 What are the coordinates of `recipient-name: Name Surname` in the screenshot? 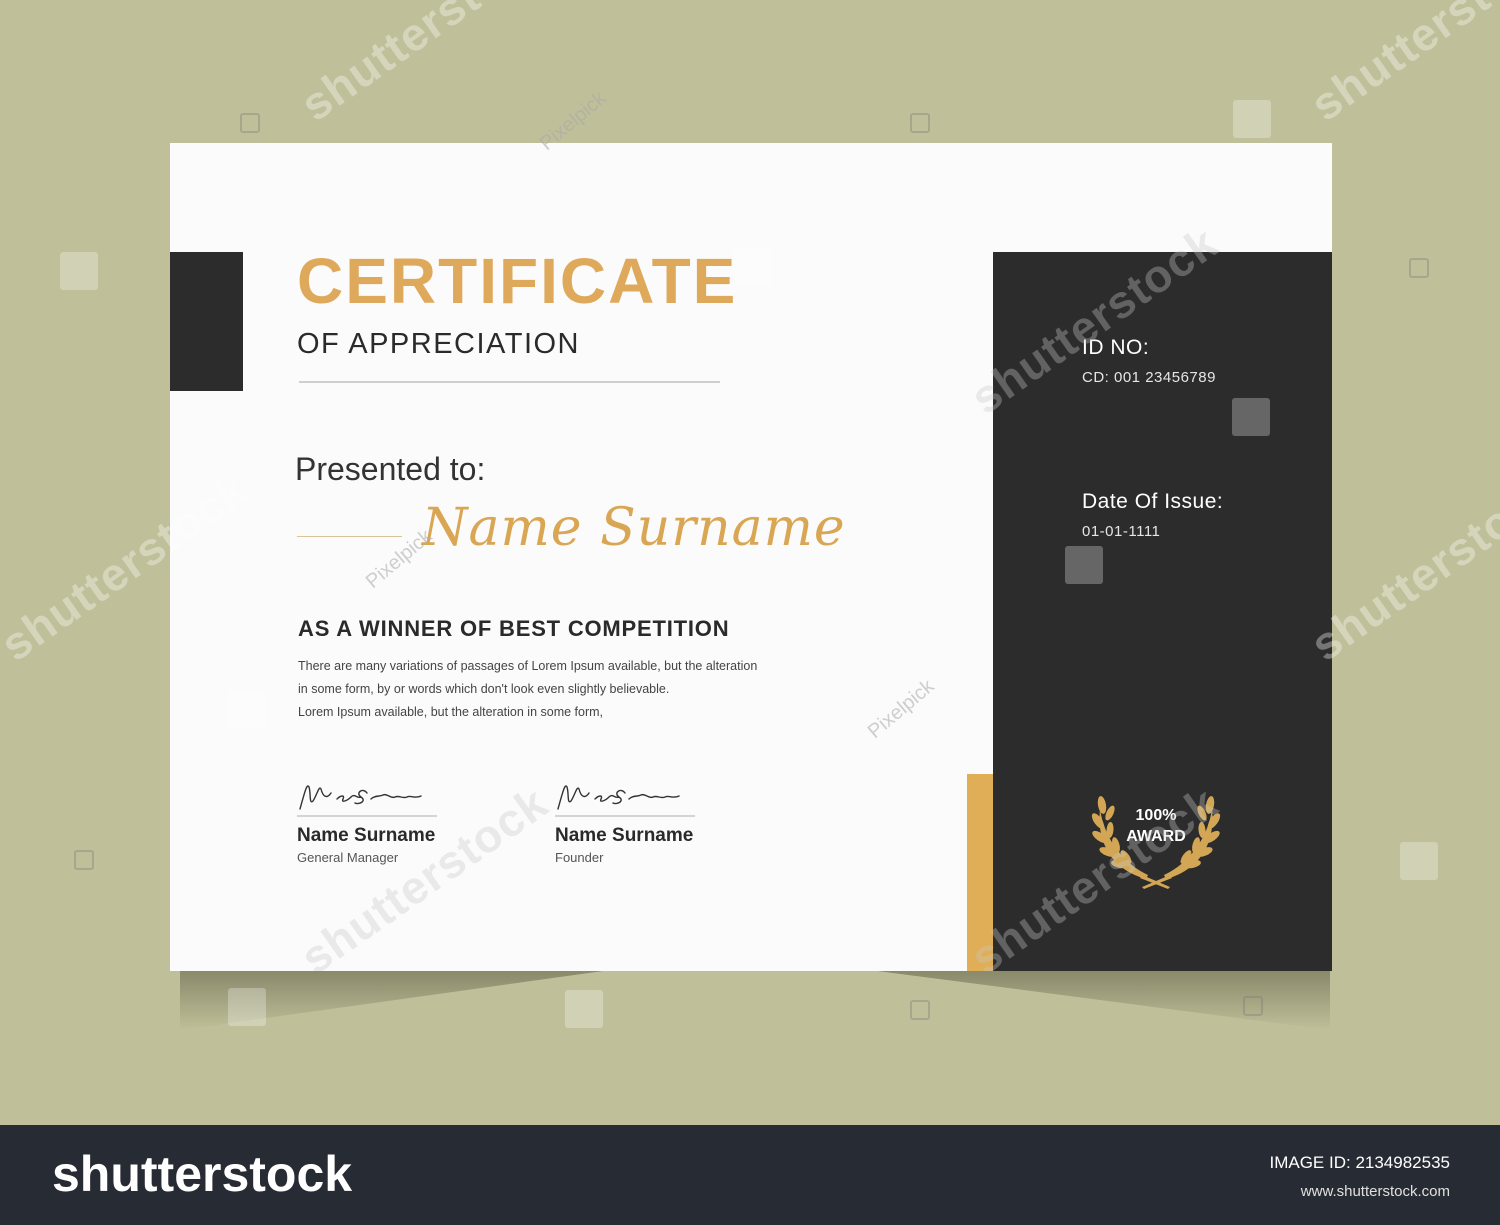 It's located at (634, 528).